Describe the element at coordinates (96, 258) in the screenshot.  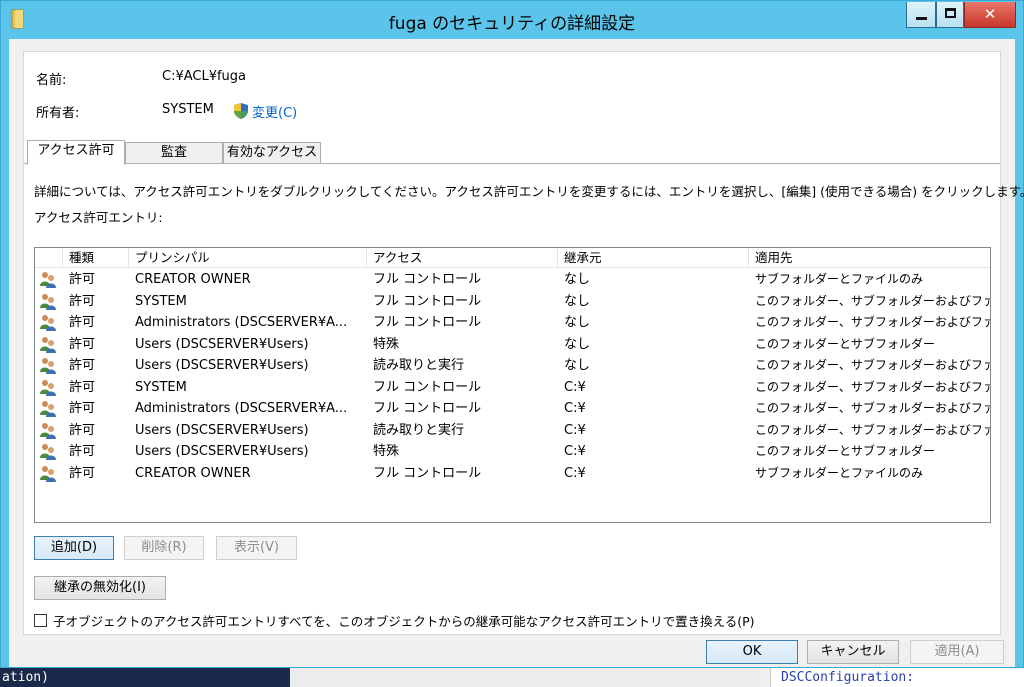
I see `column-type: 種類` at that location.